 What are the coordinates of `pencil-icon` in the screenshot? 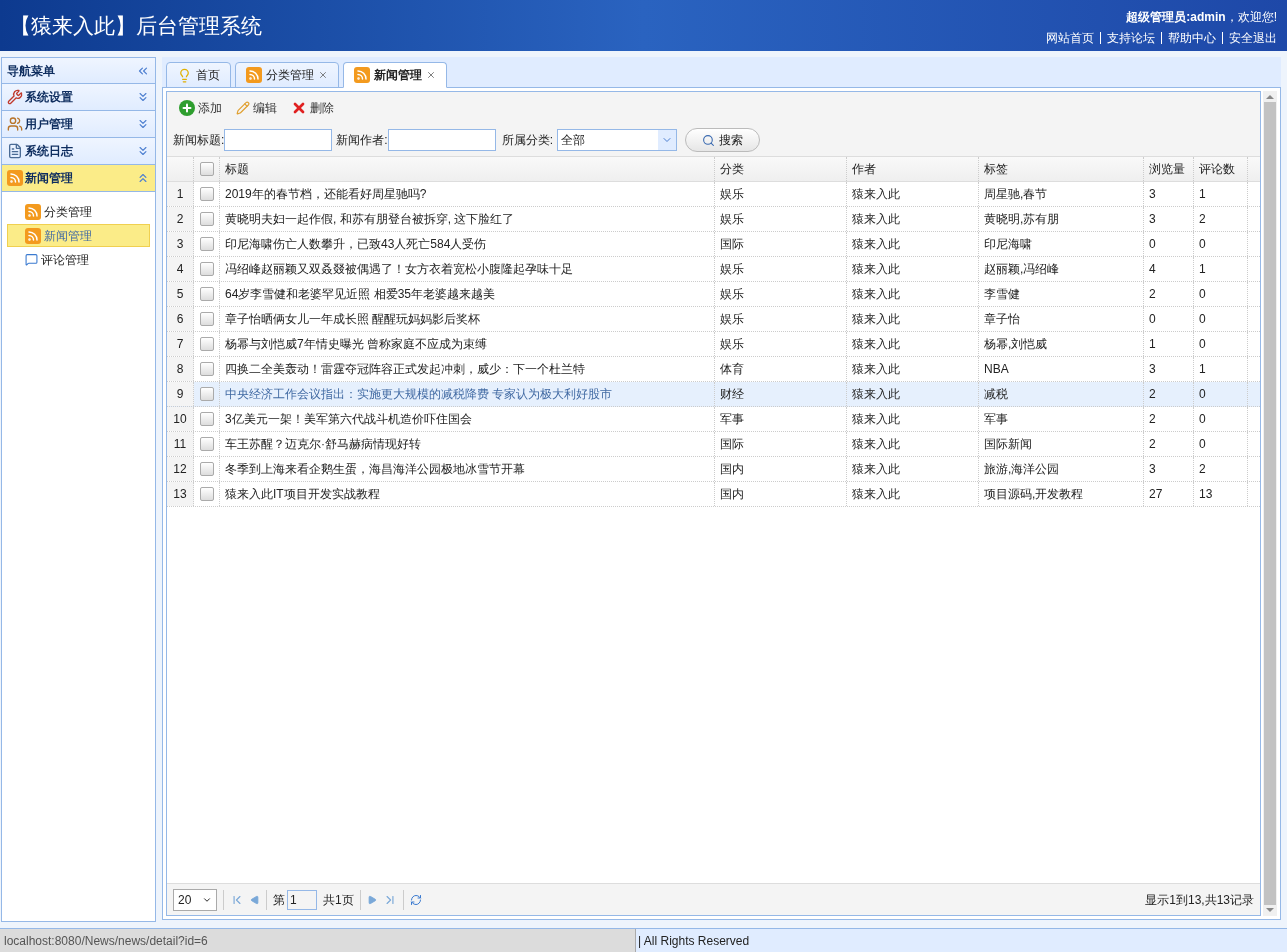 It's located at (243, 108).